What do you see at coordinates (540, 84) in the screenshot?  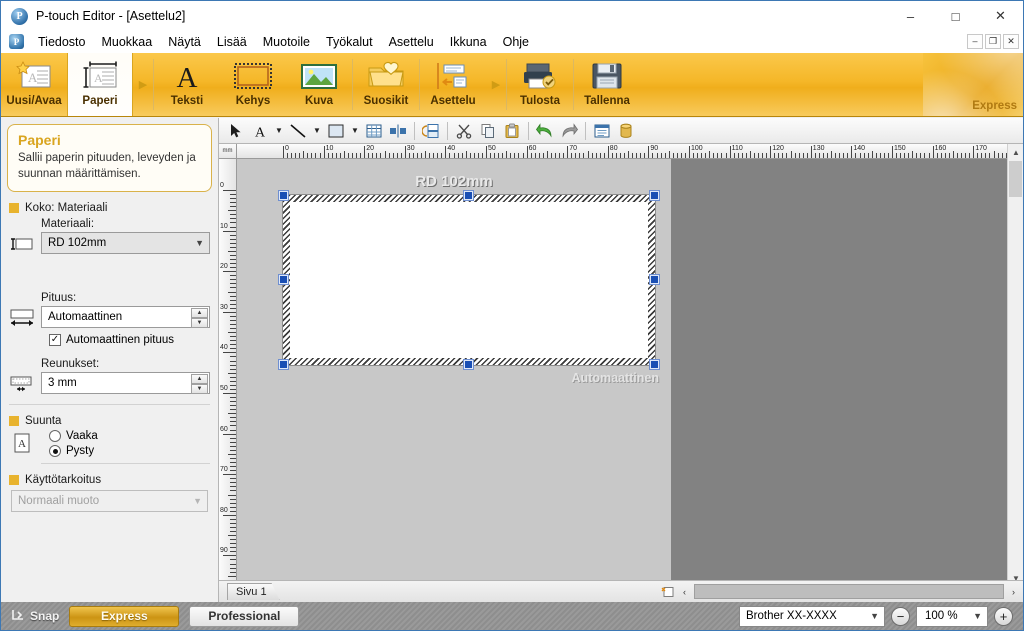 I see `ribbon-button-tulosta: Tulosta` at bounding box center [540, 84].